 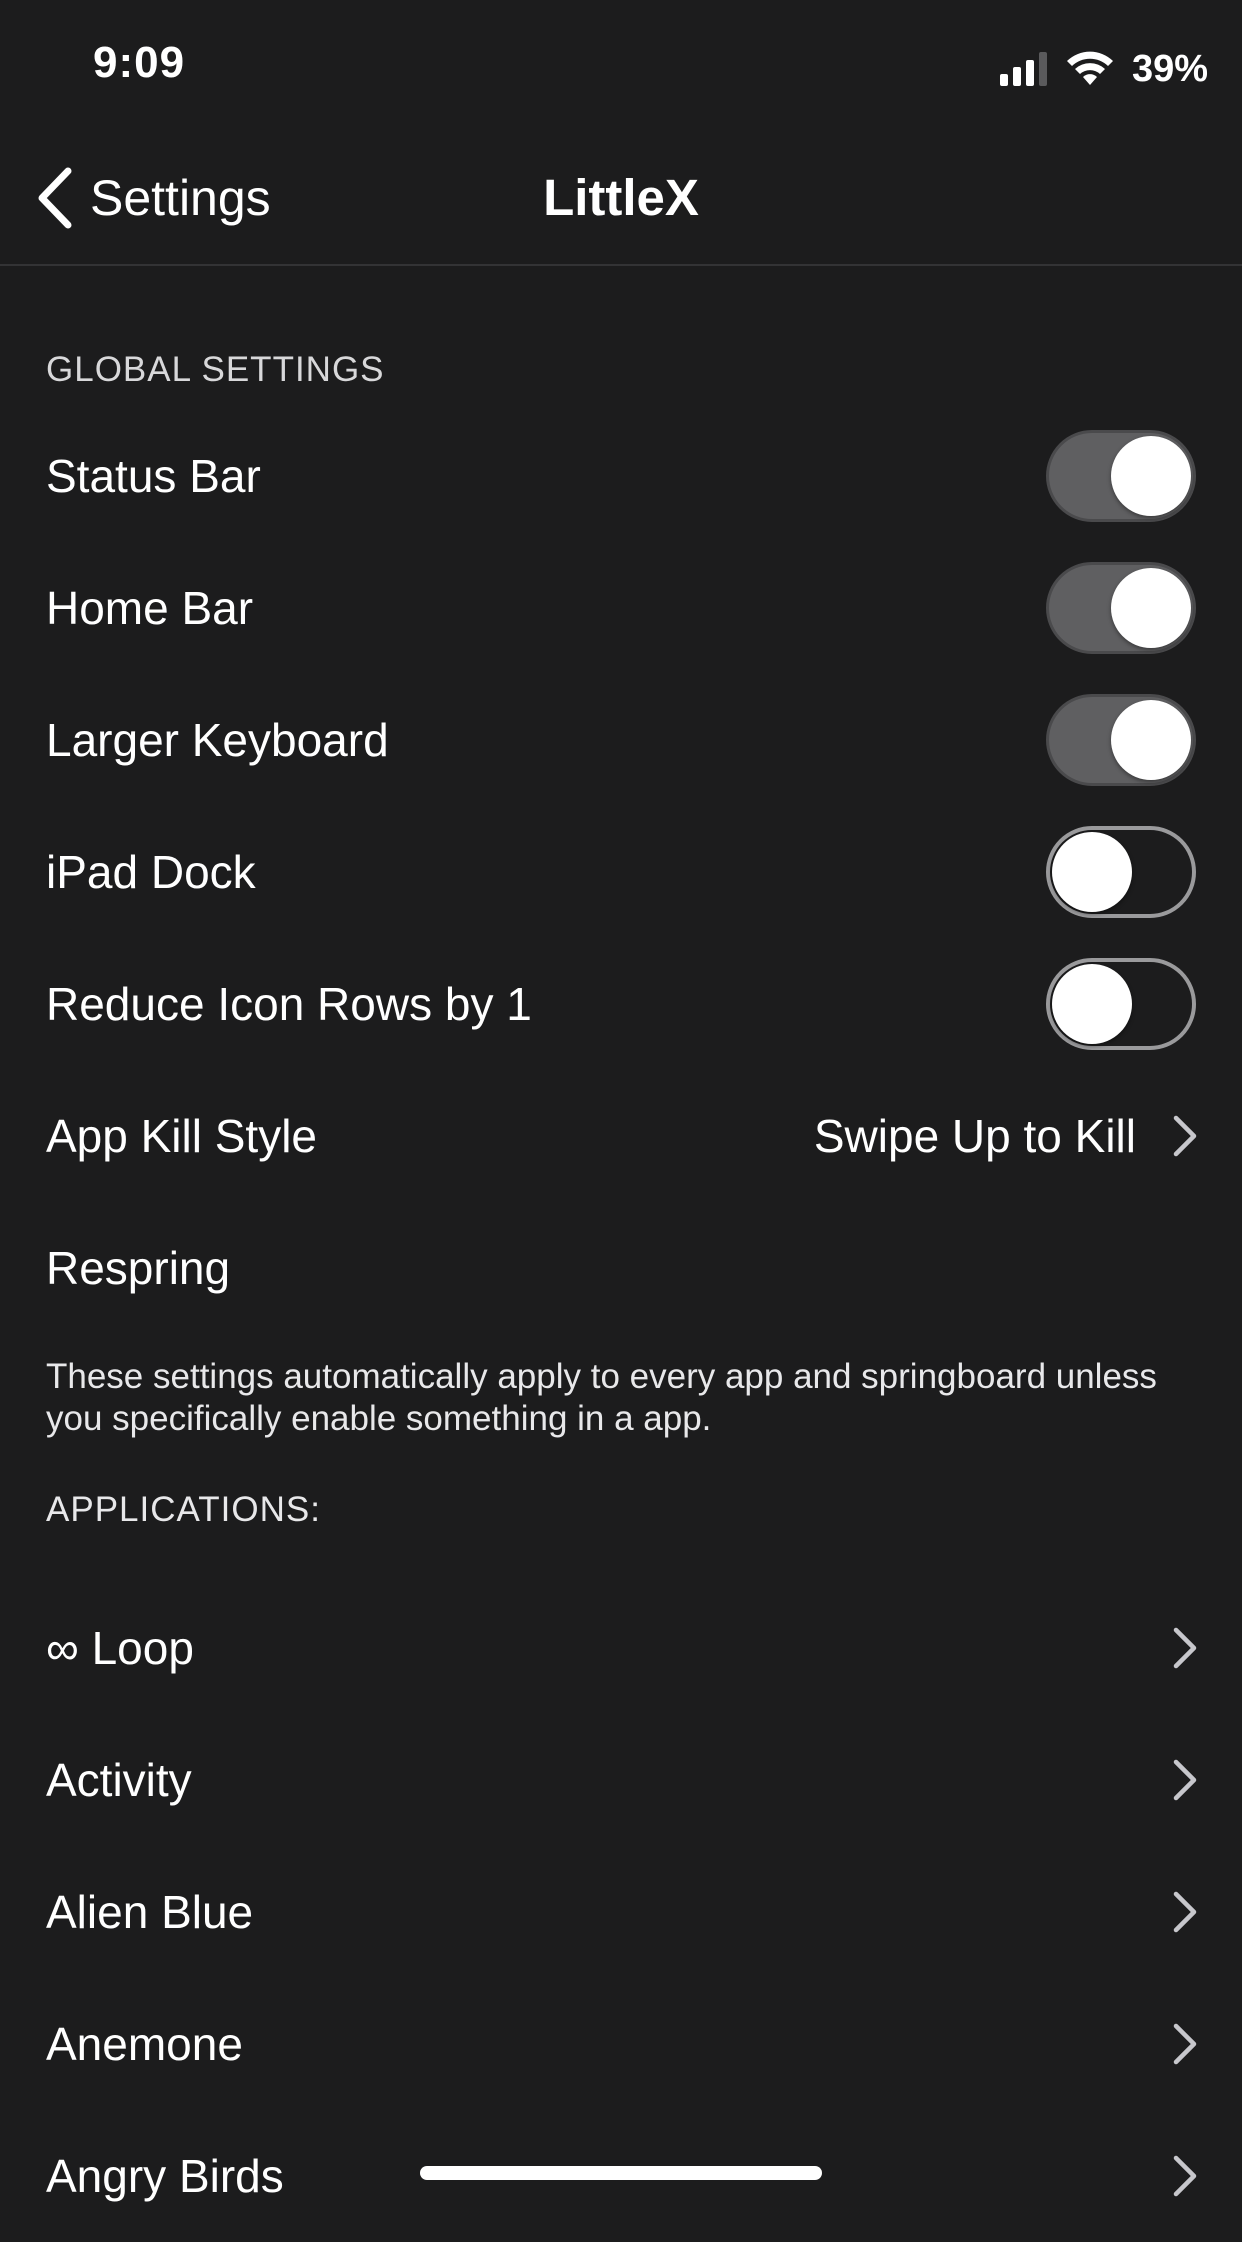 I want to click on larger-keyboard-toggle, so click(x=1121, y=740).